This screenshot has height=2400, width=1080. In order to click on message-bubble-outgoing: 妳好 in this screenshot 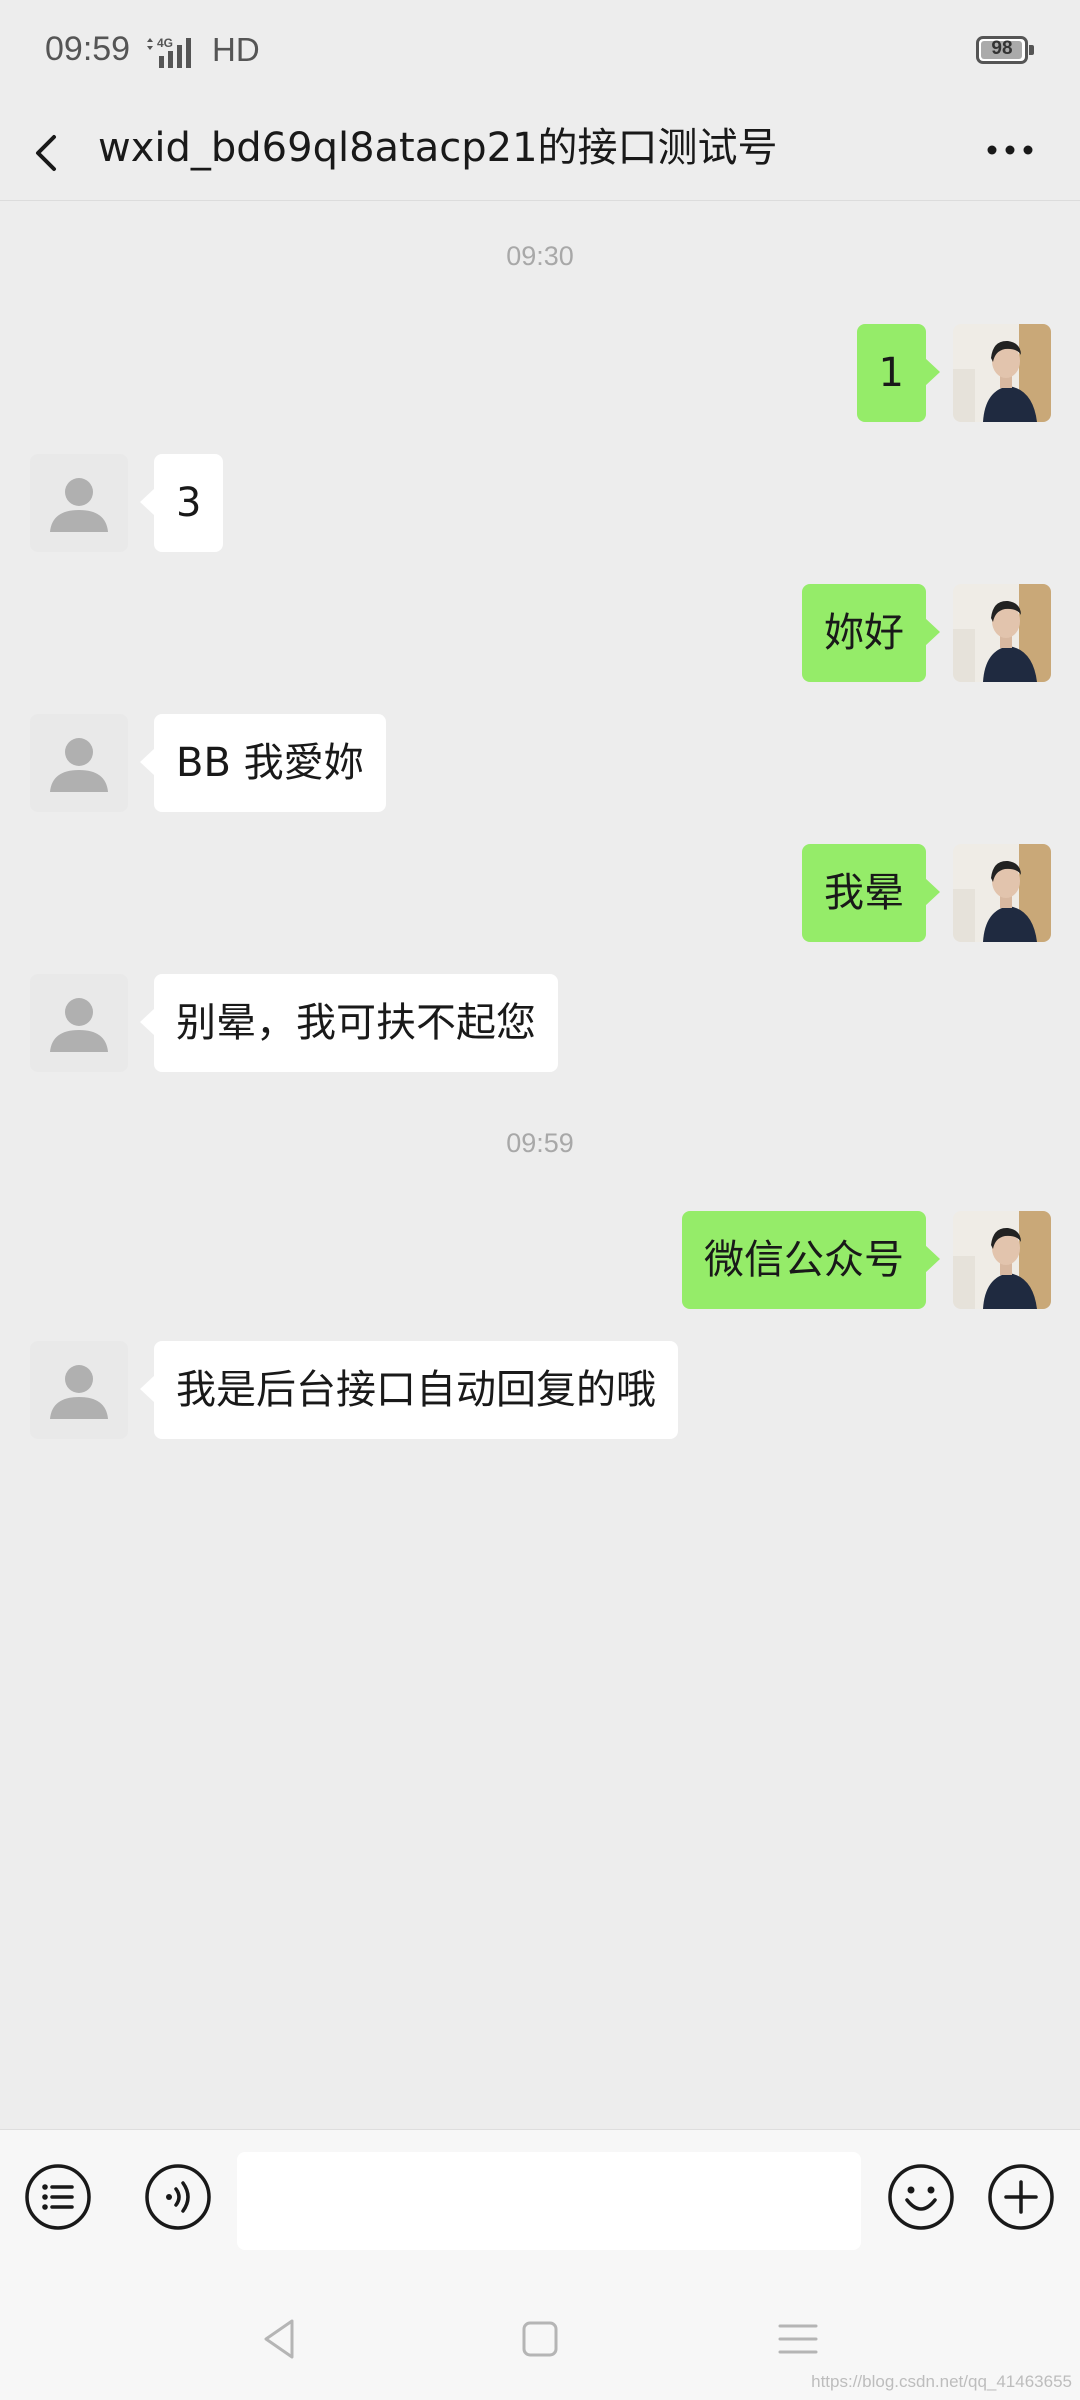, I will do `click(871, 633)`.